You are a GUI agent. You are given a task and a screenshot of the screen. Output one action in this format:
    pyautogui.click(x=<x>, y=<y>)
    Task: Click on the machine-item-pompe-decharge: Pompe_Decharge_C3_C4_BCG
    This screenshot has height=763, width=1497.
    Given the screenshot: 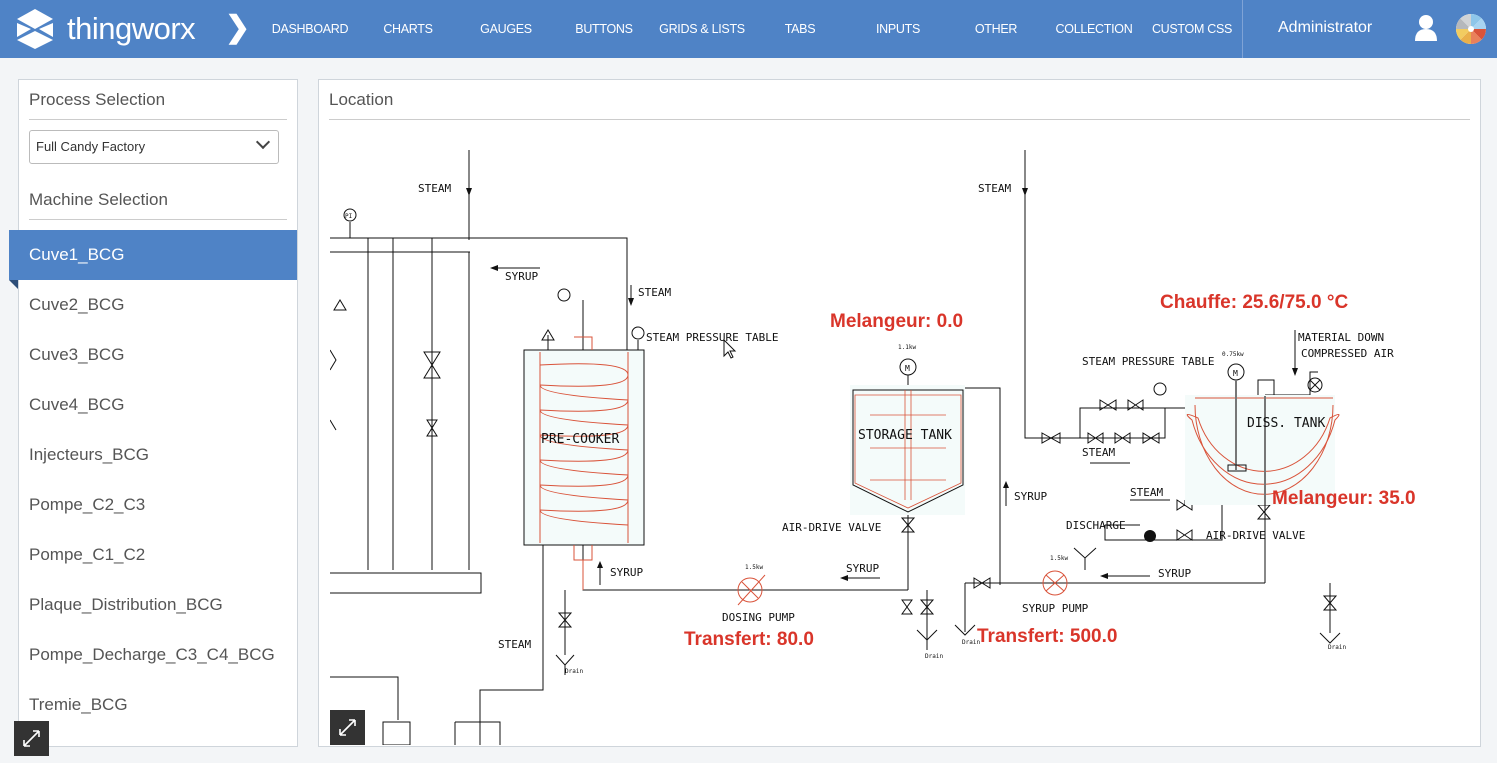 What is the action you would take?
    pyautogui.click(x=157, y=655)
    